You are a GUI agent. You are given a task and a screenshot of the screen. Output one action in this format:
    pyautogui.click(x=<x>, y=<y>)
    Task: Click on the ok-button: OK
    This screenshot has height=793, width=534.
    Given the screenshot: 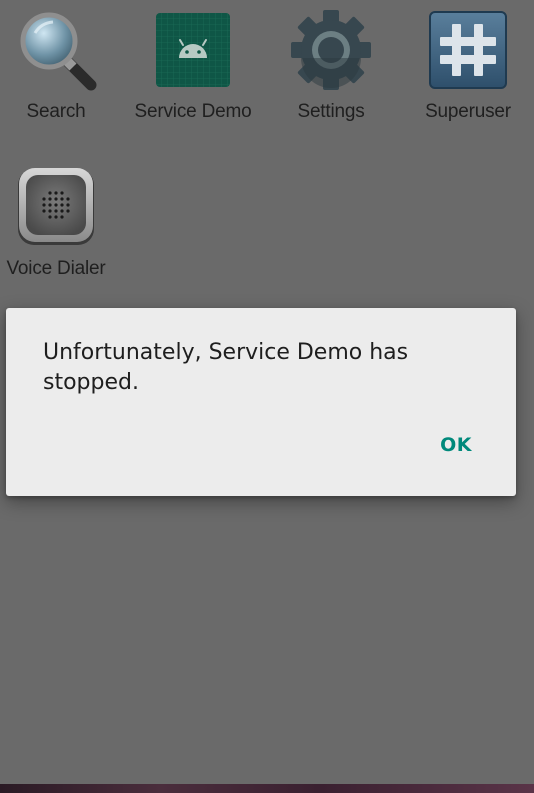 What is the action you would take?
    pyautogui.click(x=456, y=445)
    